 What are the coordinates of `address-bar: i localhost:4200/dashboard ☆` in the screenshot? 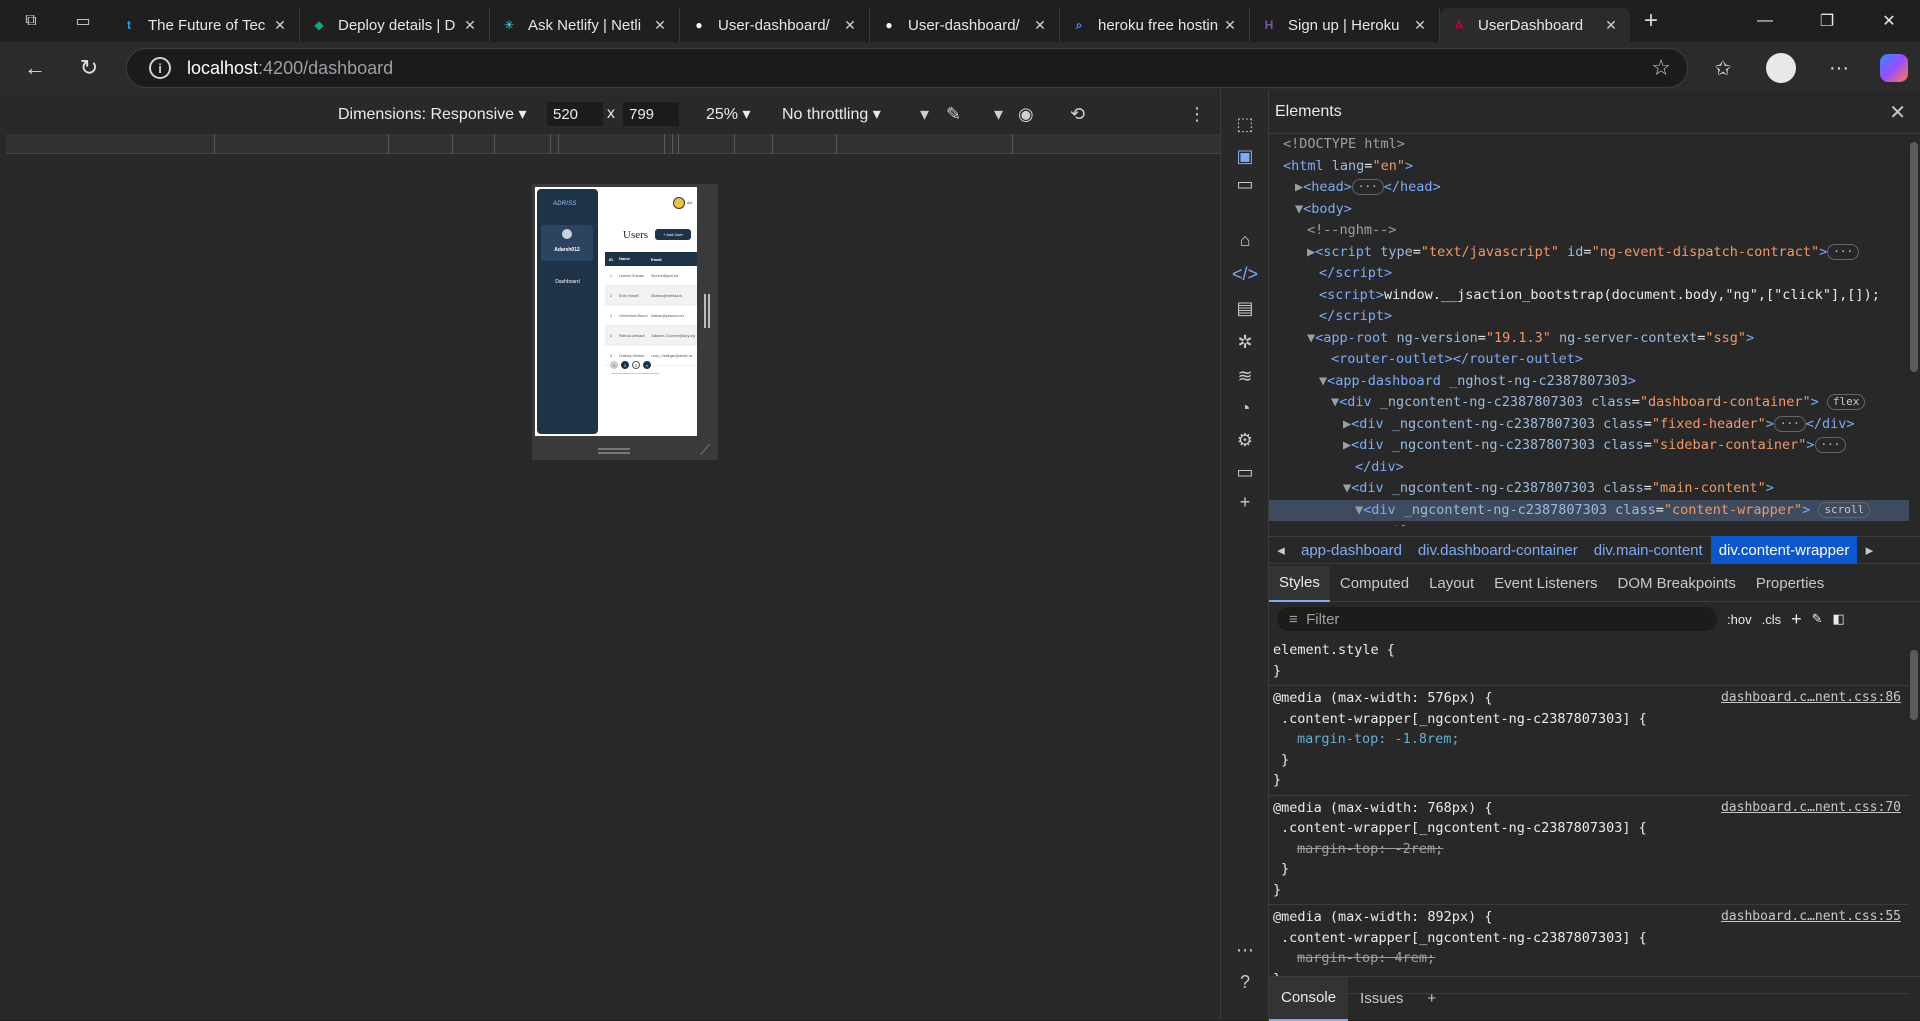 It's located at (907, 68).